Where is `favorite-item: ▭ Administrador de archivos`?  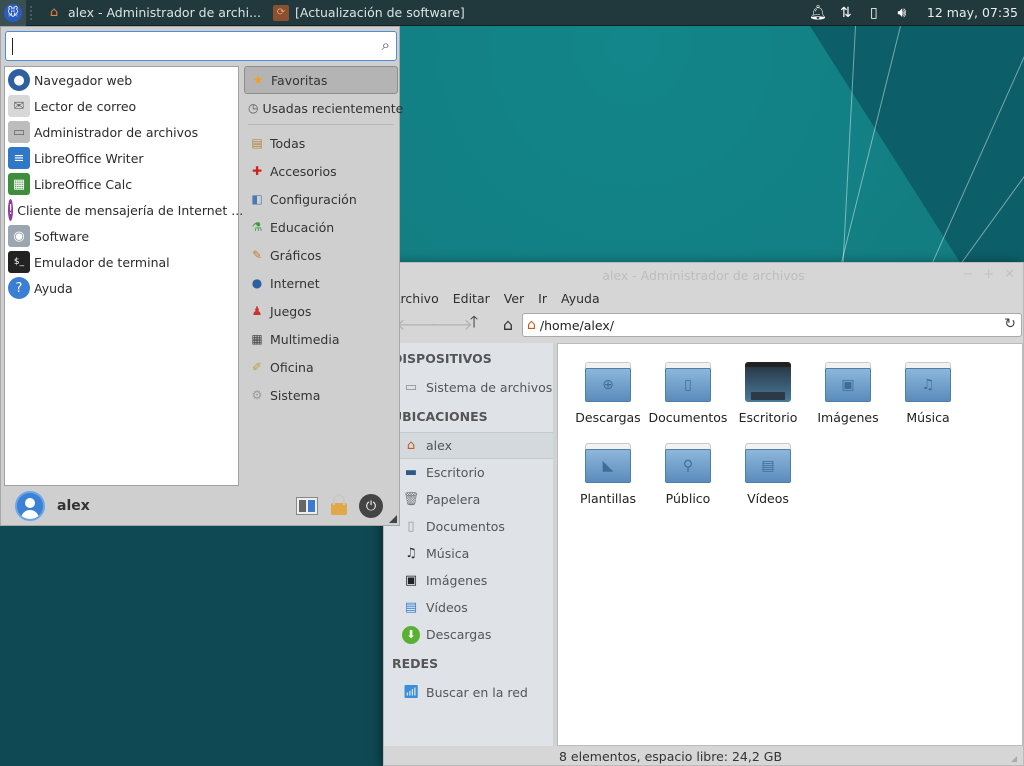 favorite-item: ▭ Administrador de archivos is located at coordinates (121, 132).